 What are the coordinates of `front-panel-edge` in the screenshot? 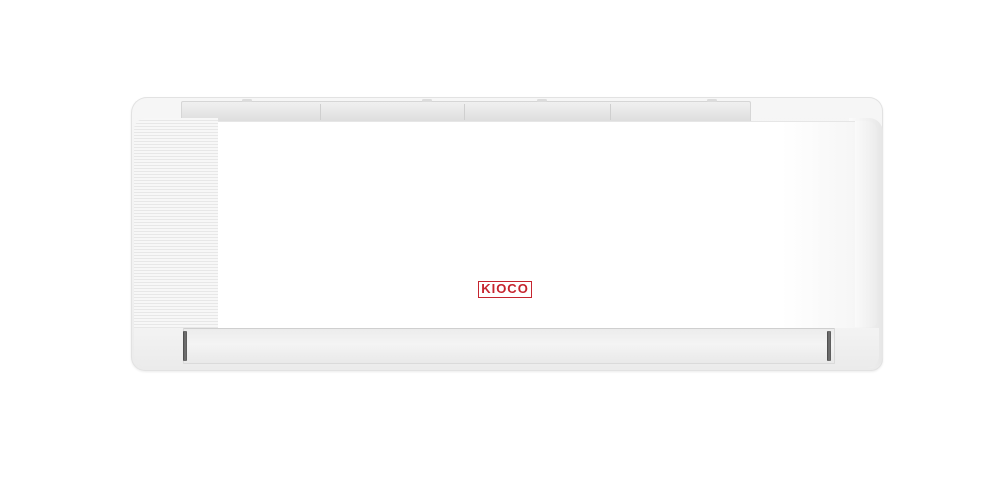 It's located at (866, 224).